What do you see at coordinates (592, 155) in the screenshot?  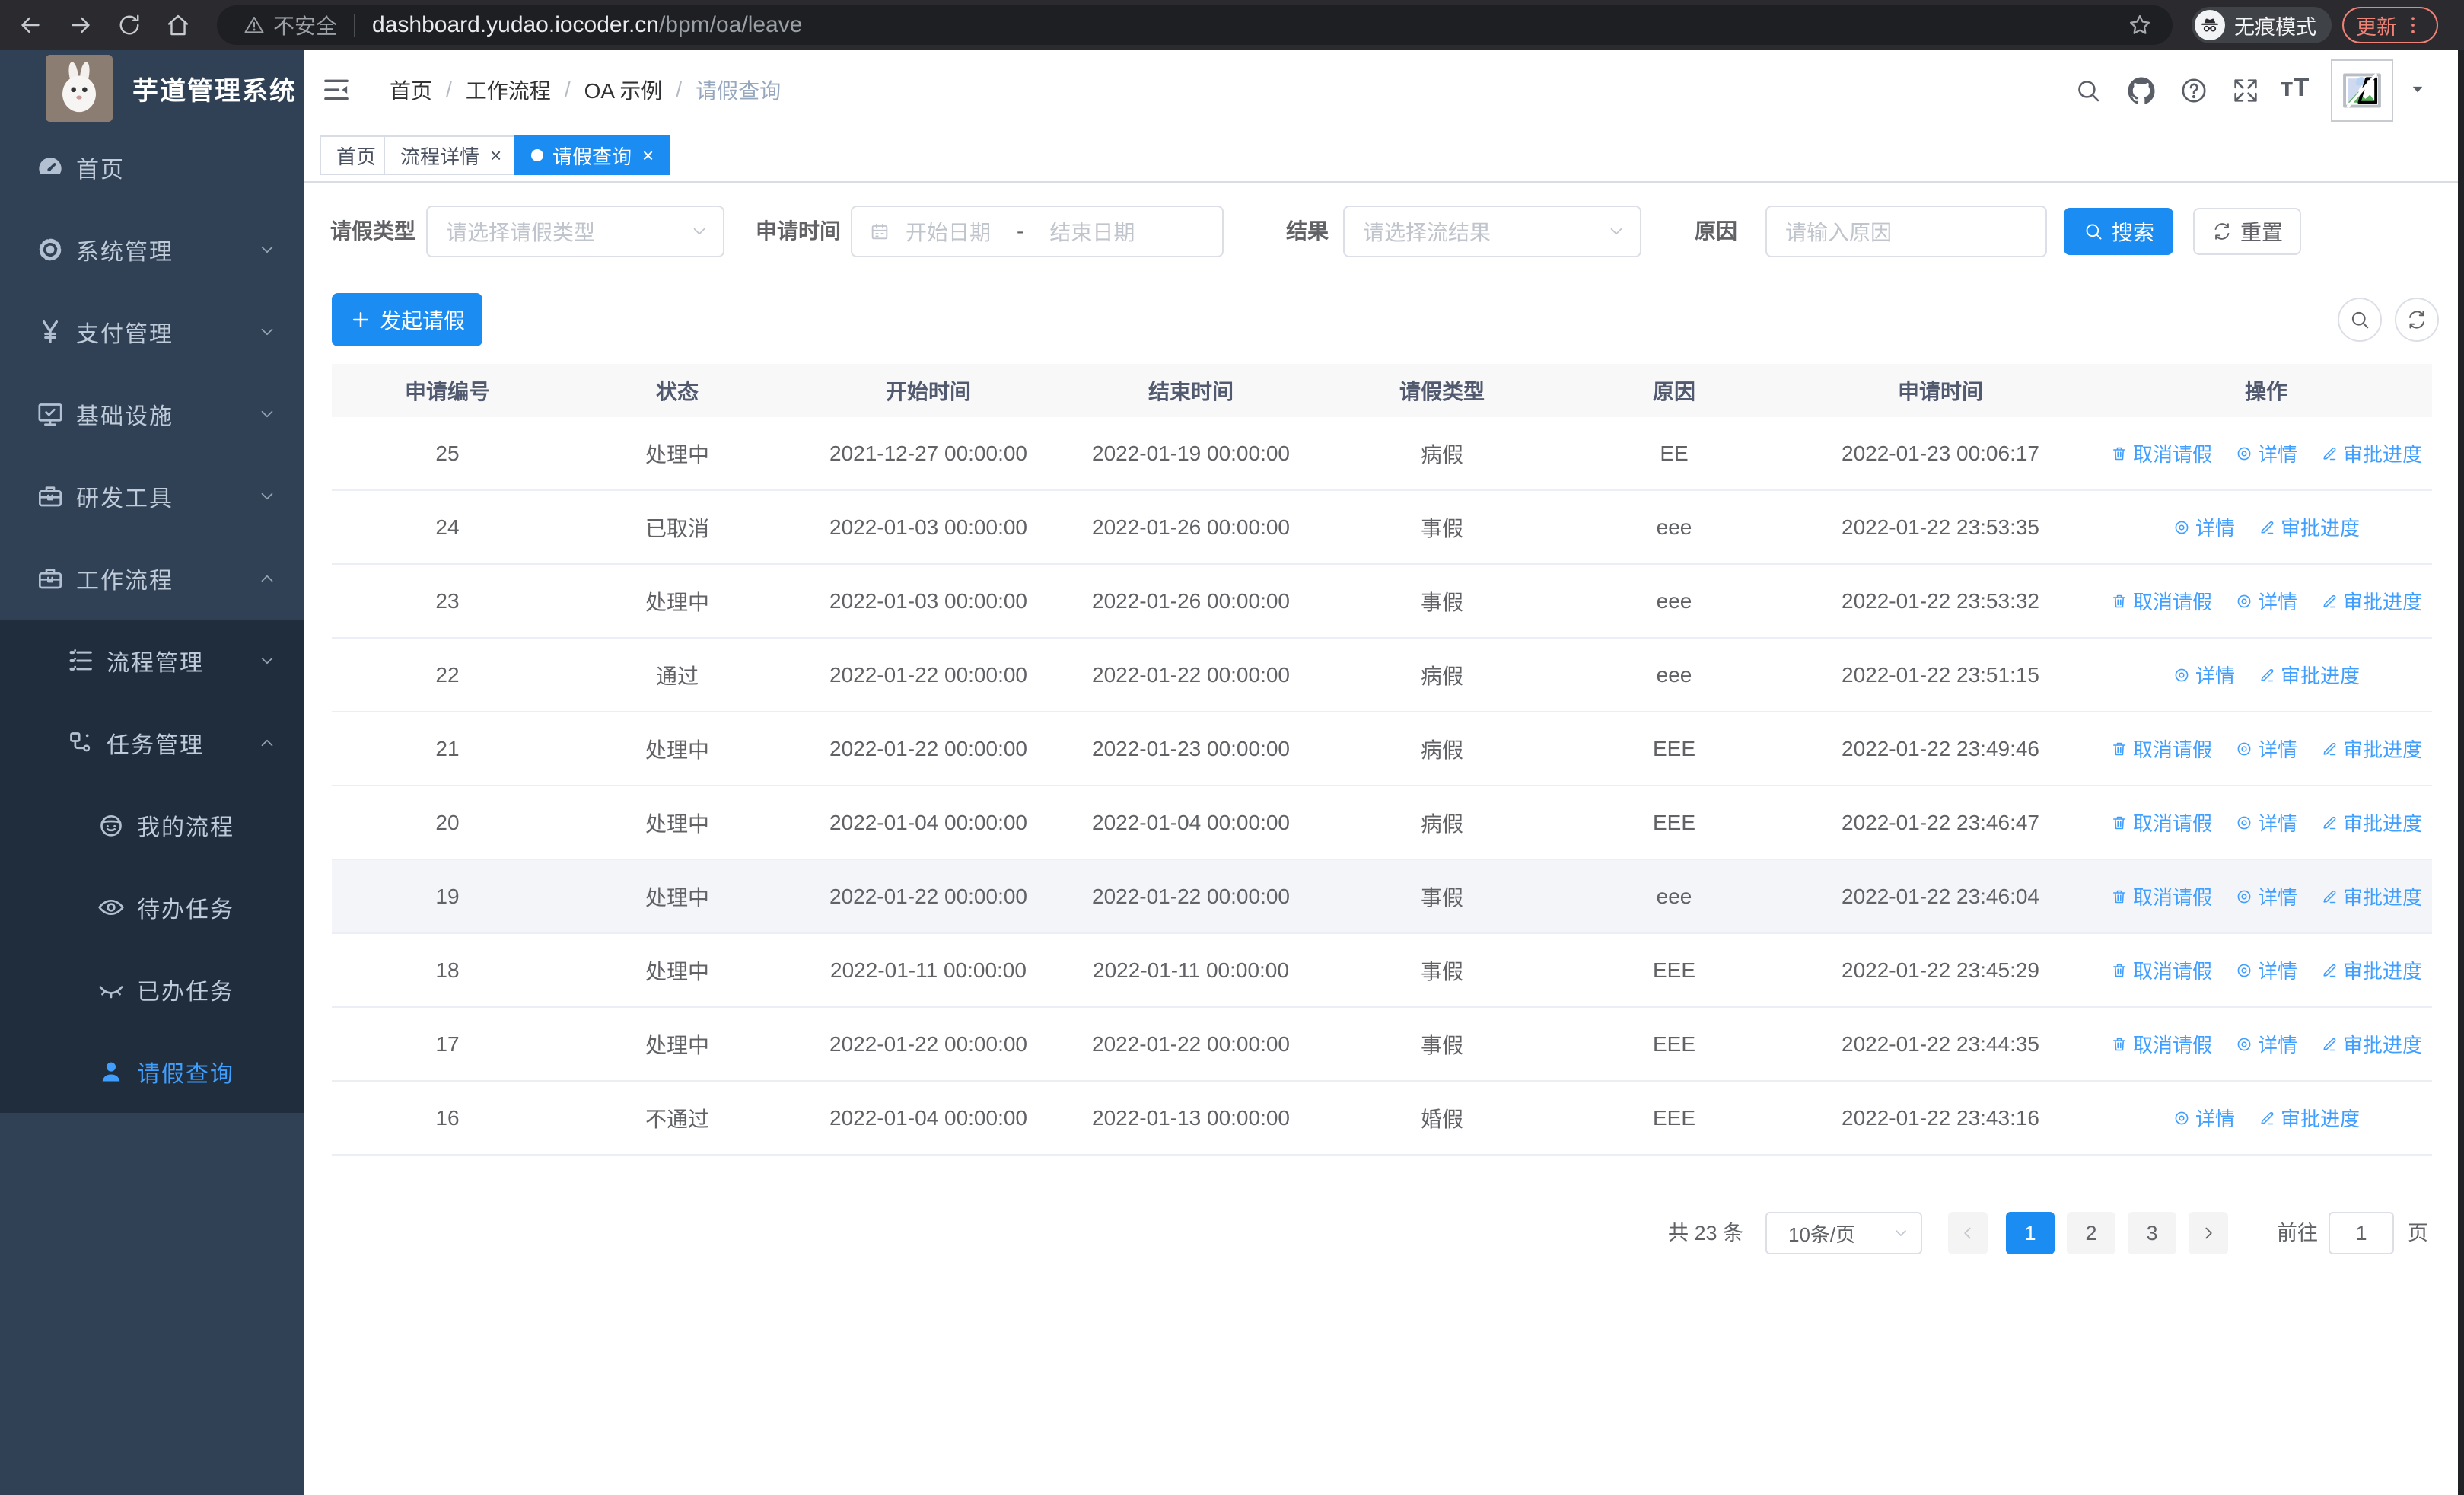 I see `tab-leave-query: 请假查询 ×` at bounding box center [592, 155].